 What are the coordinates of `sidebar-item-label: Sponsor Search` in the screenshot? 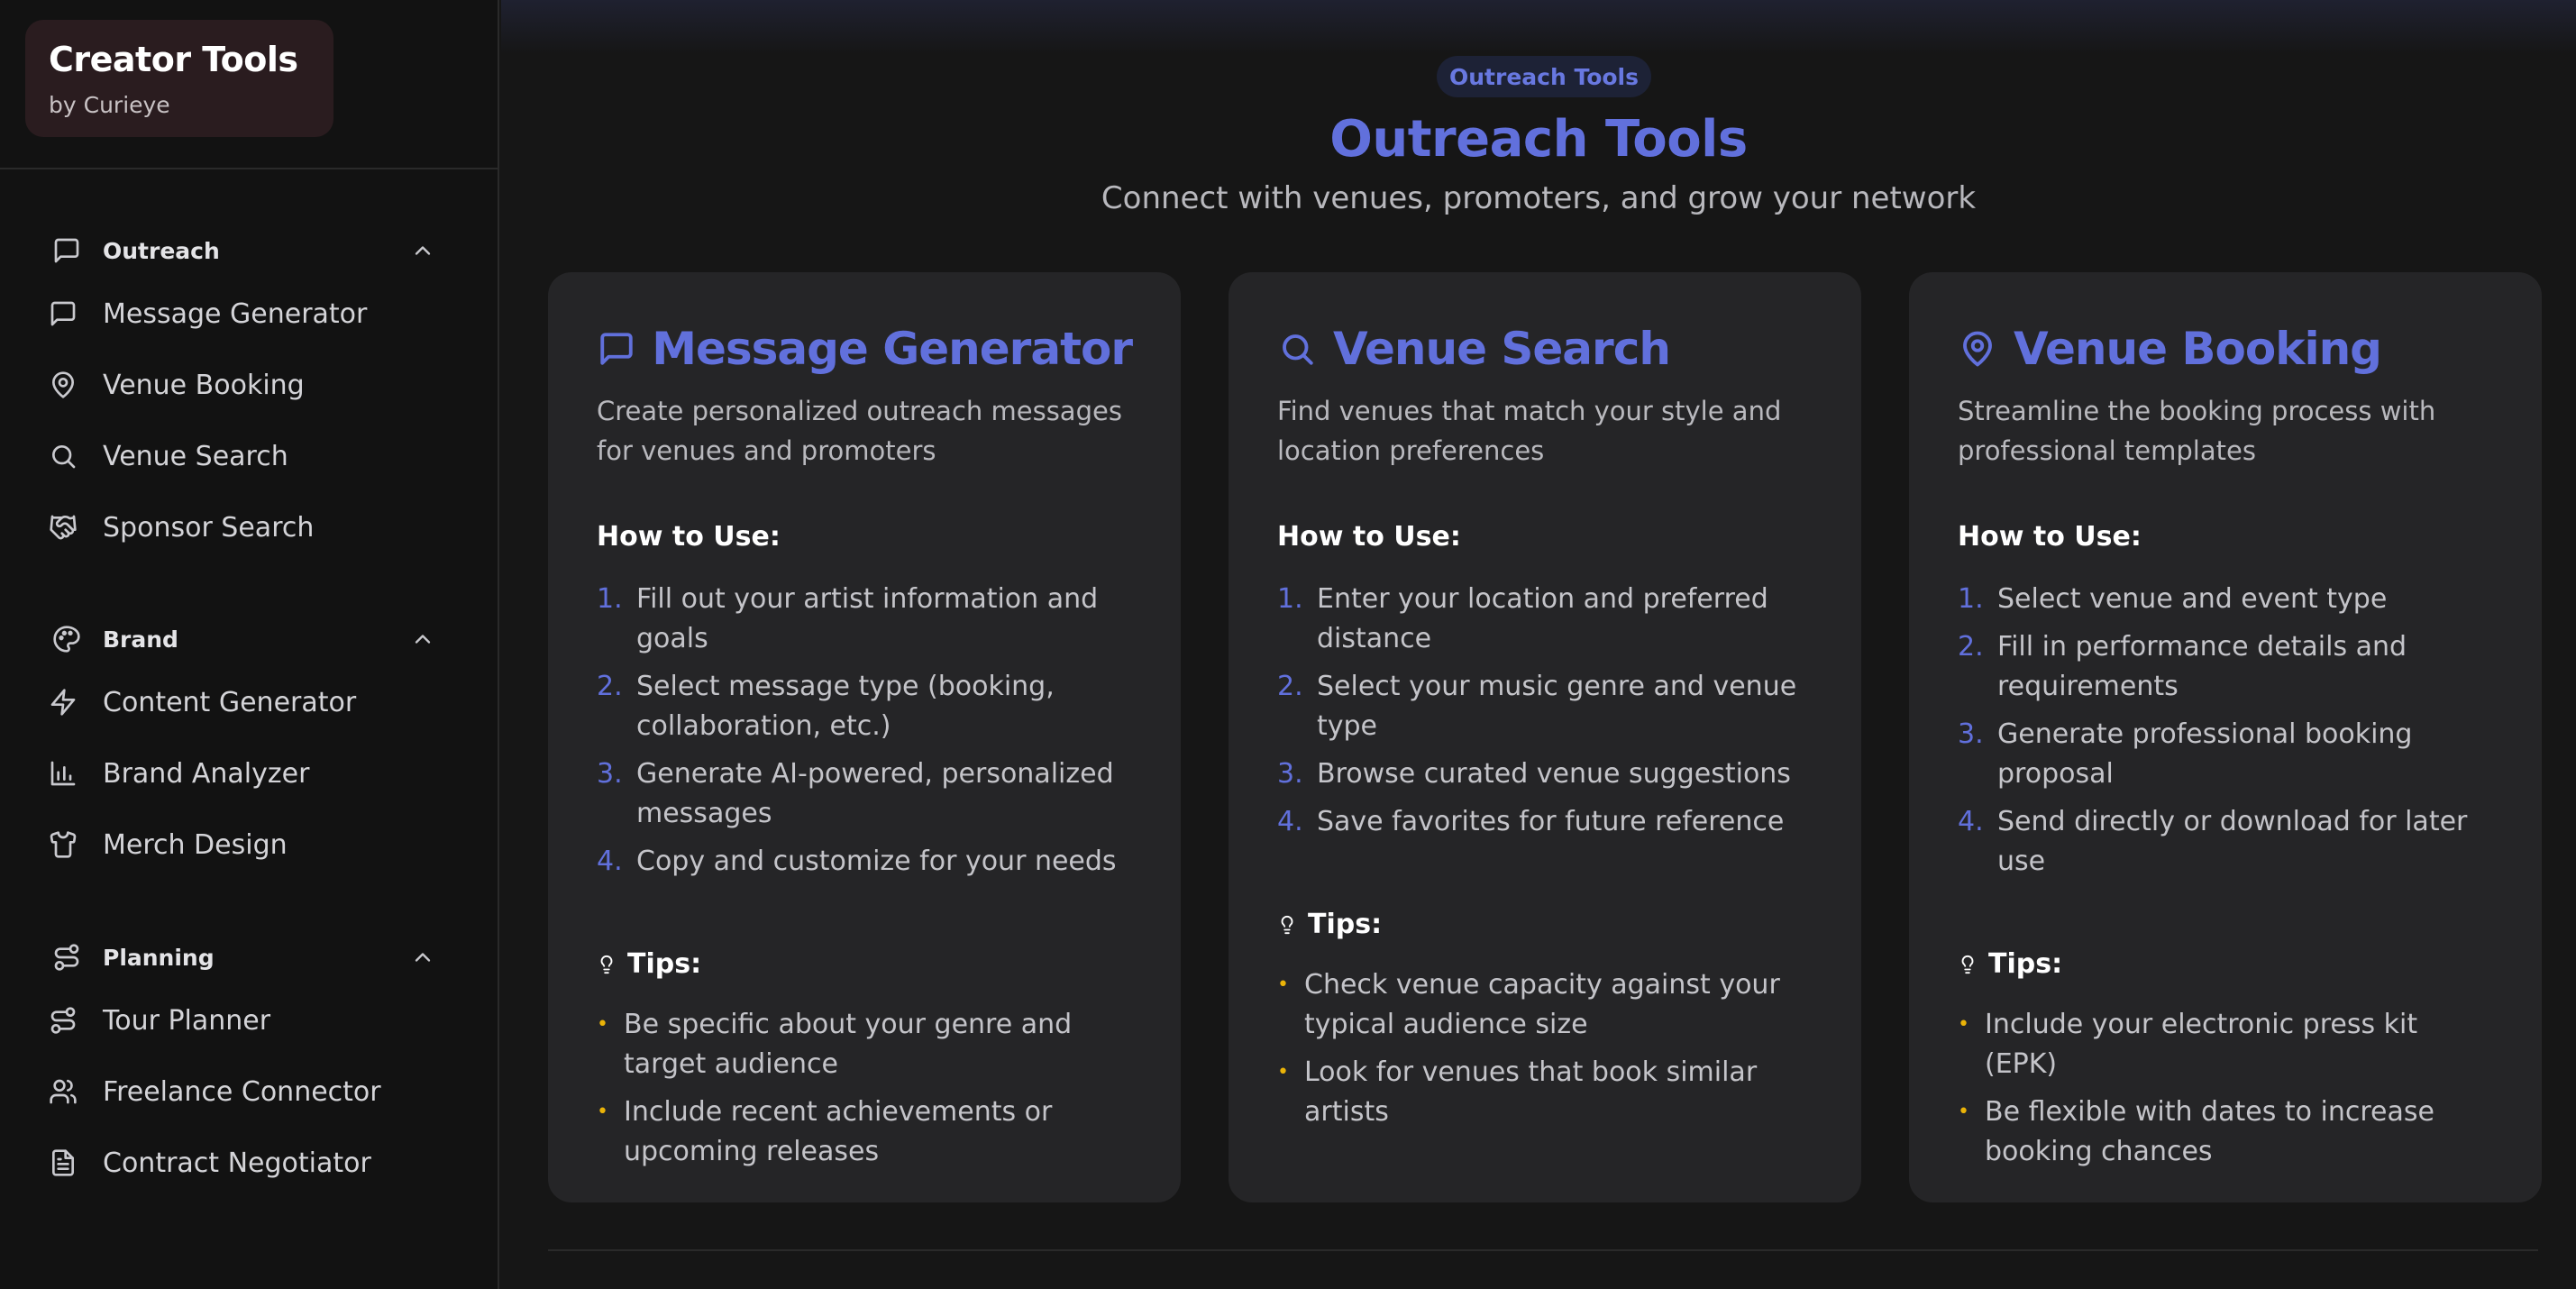 It's located at (209, 527).